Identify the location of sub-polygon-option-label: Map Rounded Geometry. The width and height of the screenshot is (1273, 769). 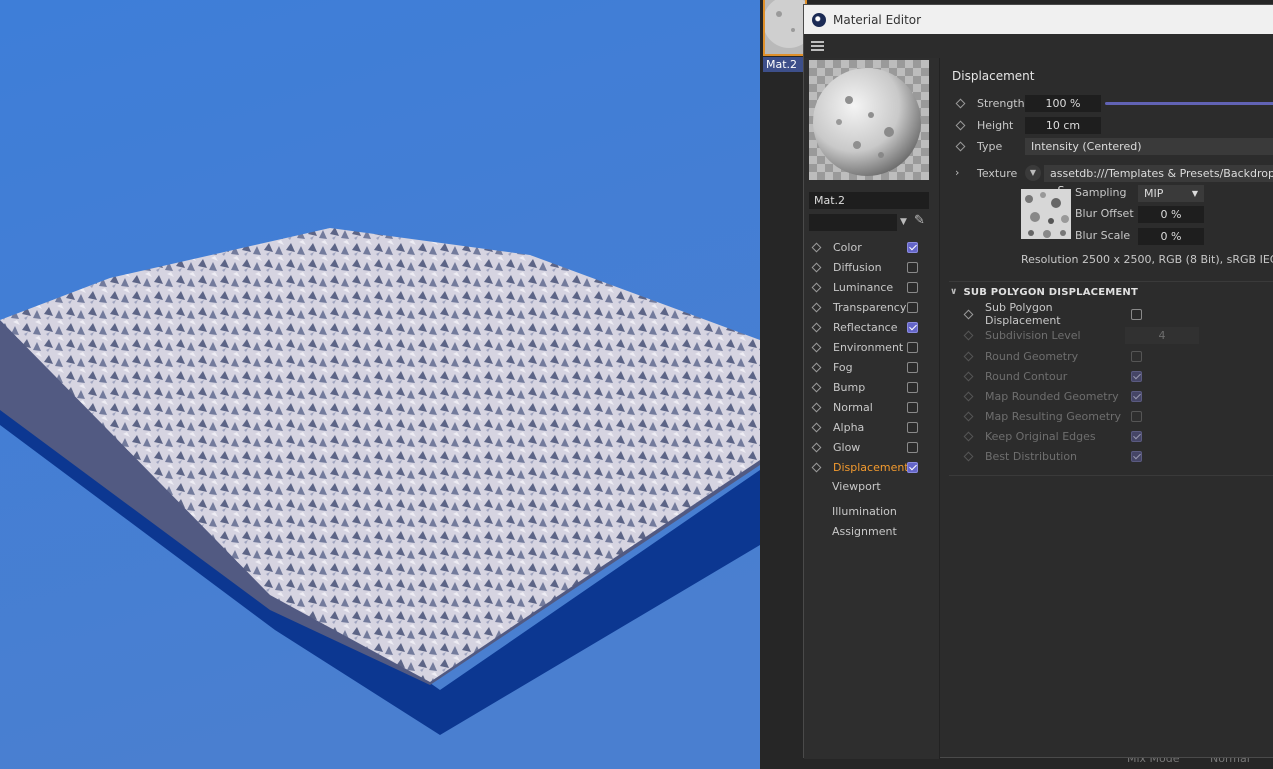
(1052, 396).